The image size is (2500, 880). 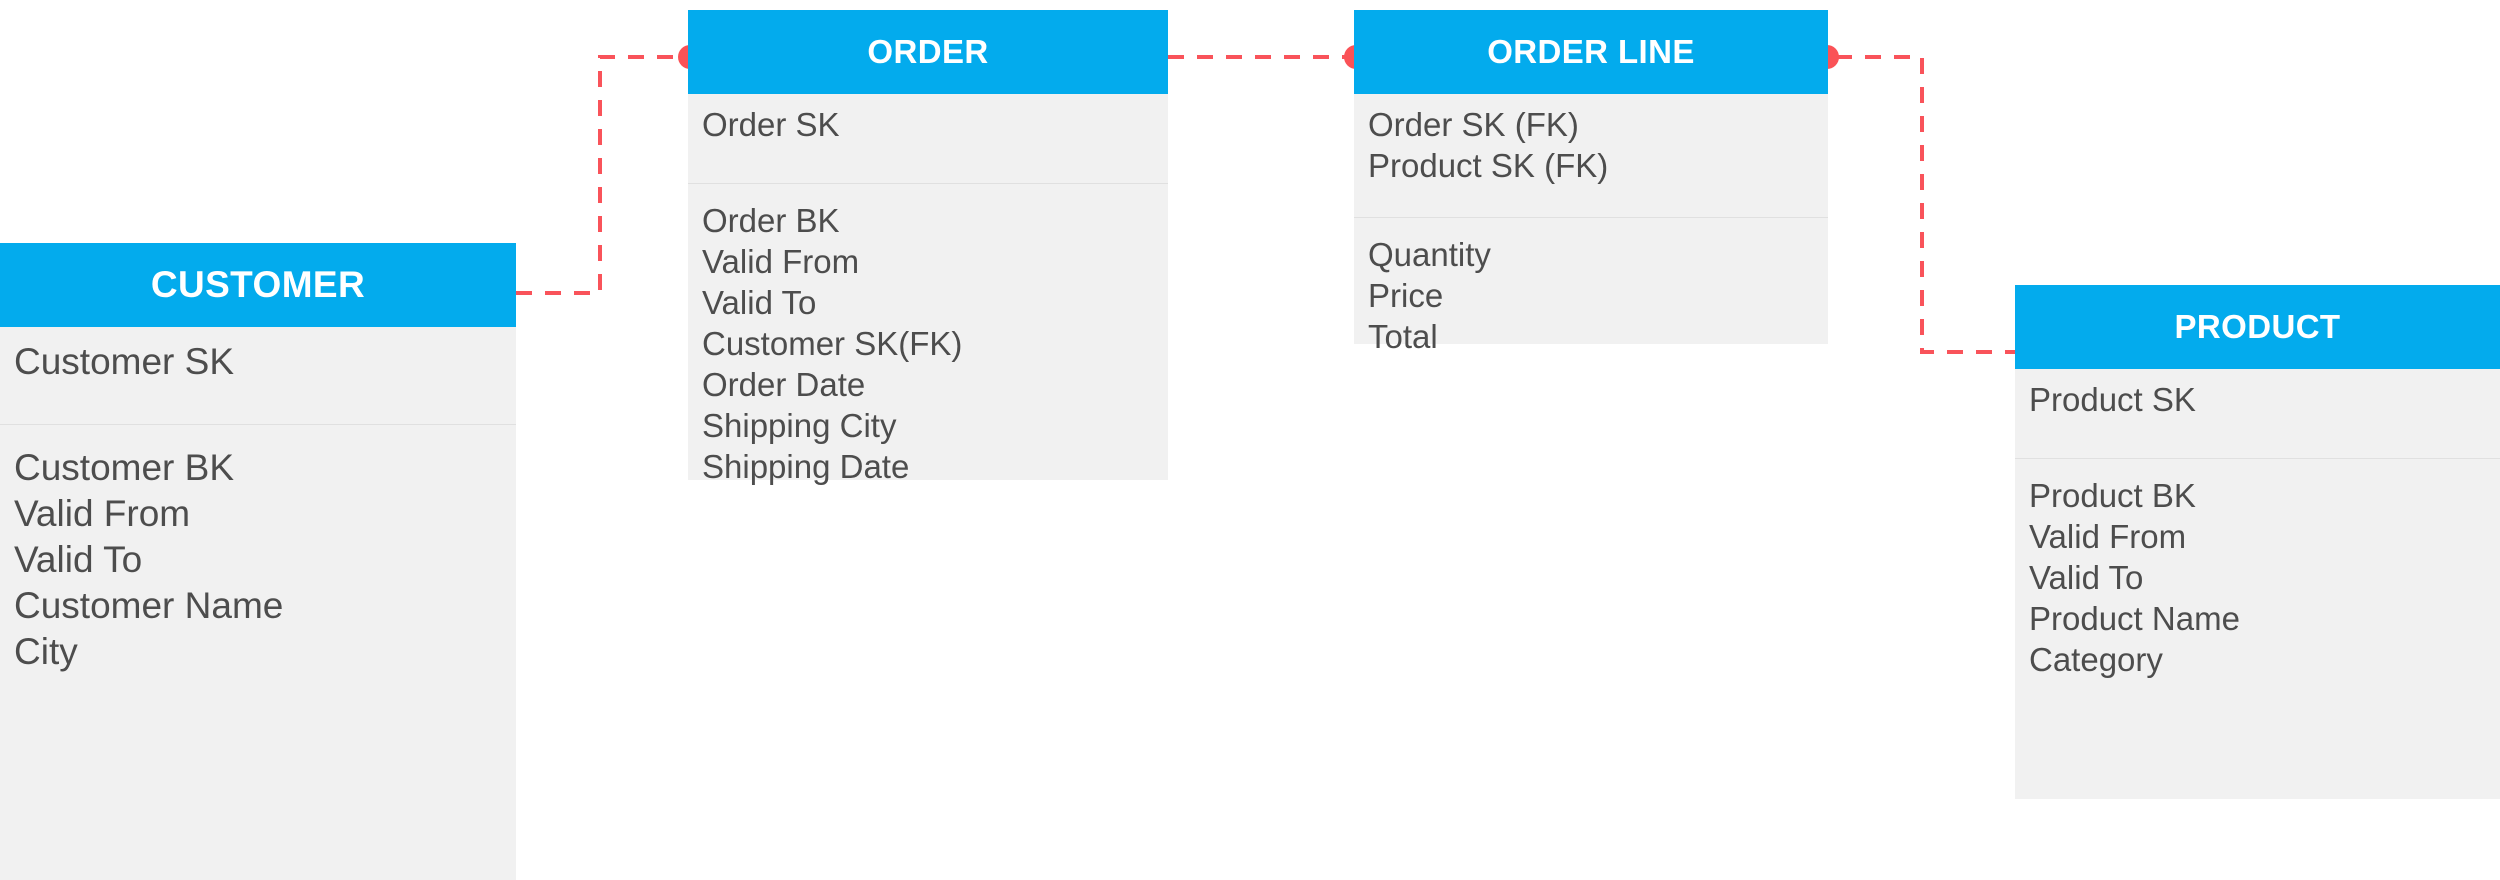 I want to click on attribute: Customer Name, so click(x=149, y=606).